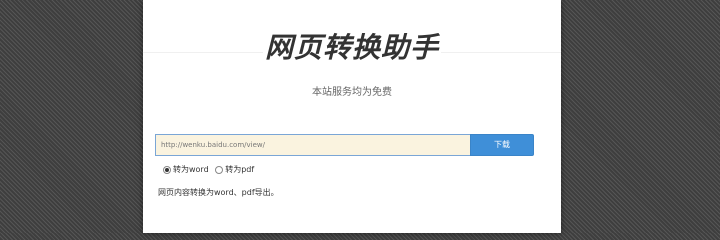 This screenshot has height=240, width=720. I want to click on description-text: 网页内容转换为word、pdf导出。, so click(218, 192).